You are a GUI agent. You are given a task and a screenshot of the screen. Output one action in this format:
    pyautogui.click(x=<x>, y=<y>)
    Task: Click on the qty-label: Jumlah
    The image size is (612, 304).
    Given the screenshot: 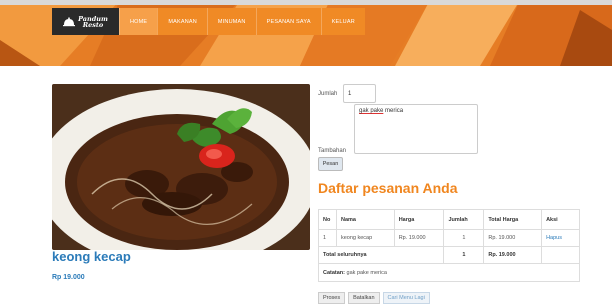 What is the action you would take?
    pyautogui.click(x=328, y=94)
    